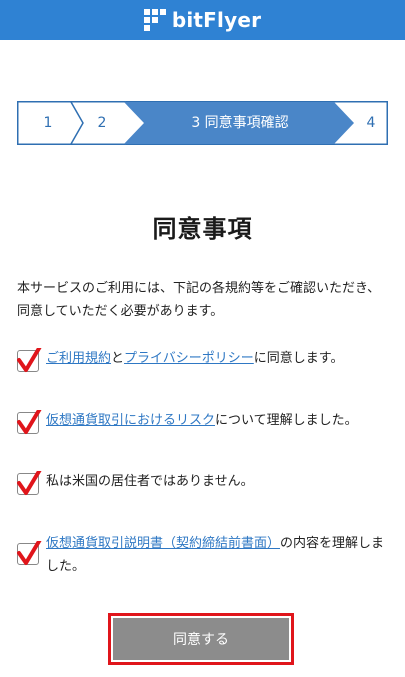 This screenshot has width=405, height=677. What do you see at coordinates (150, 481) in the screenshot?
I see `us-resident-label: 私は米国の居住者ではありません。` at bounding box center [150, 481].